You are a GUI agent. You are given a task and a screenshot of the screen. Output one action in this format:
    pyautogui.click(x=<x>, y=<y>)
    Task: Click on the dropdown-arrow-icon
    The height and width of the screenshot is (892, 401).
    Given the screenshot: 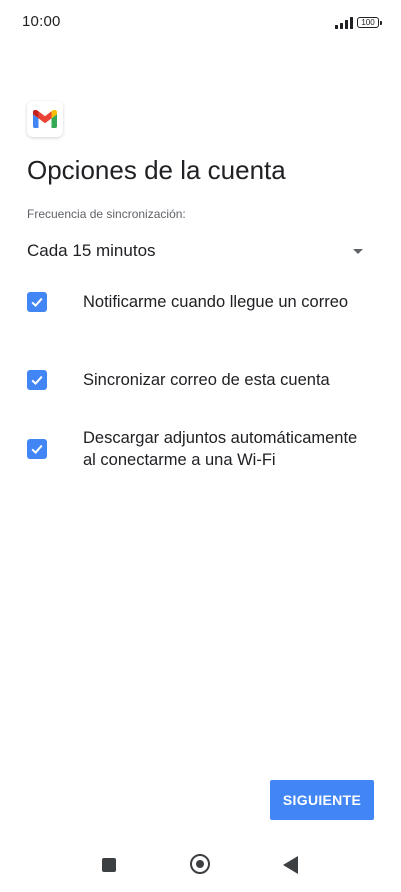 What is the action you would take?
    pyautogui.click(x=358, y=251)
    